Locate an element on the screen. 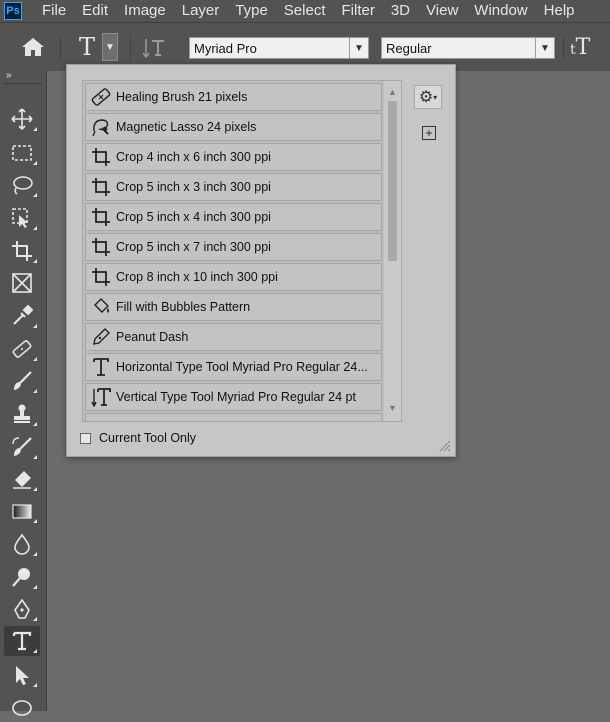 Image resolution: width=610 pixels, height=722 pixels. magnetic-lasso-icon is located at coordinates (101, 127).